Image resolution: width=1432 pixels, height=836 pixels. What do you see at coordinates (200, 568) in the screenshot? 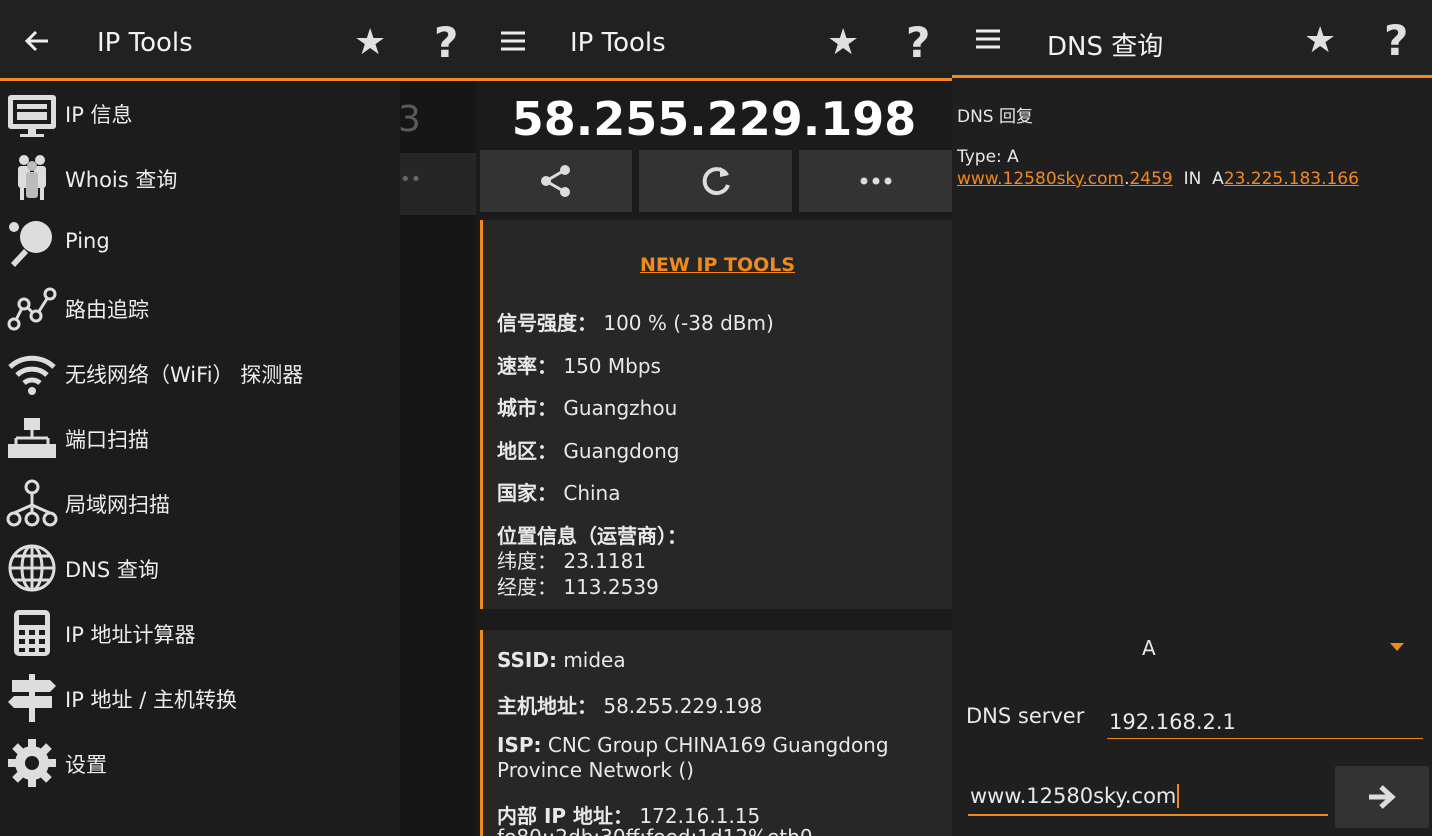
I see `menu-item-dns-lookup: DNS 查询` at bounding box center [200, 568].